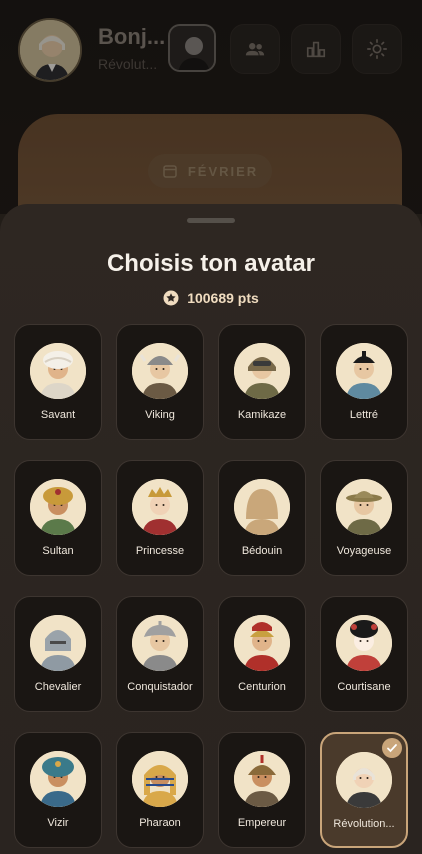 Image resolution: width=422 pixels, height=854 pixels. I want to click on avatar-label: Voyageuse, so click(364, 551).